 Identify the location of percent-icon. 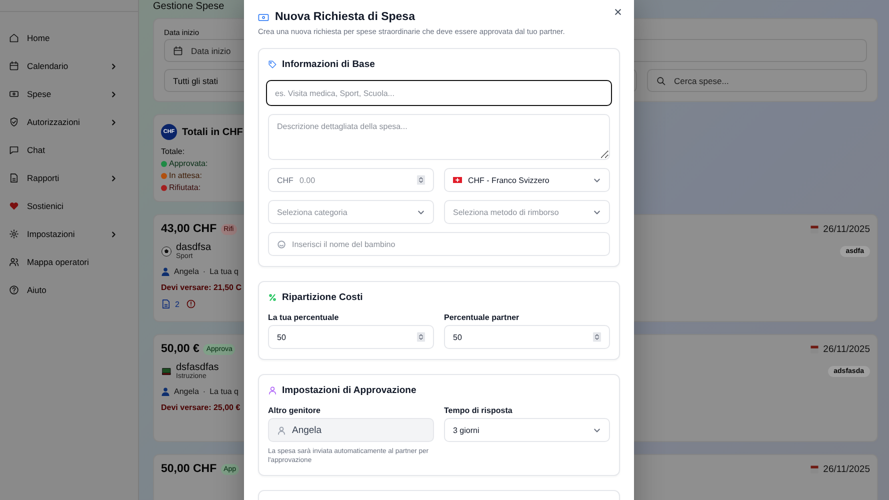
(272, 297).